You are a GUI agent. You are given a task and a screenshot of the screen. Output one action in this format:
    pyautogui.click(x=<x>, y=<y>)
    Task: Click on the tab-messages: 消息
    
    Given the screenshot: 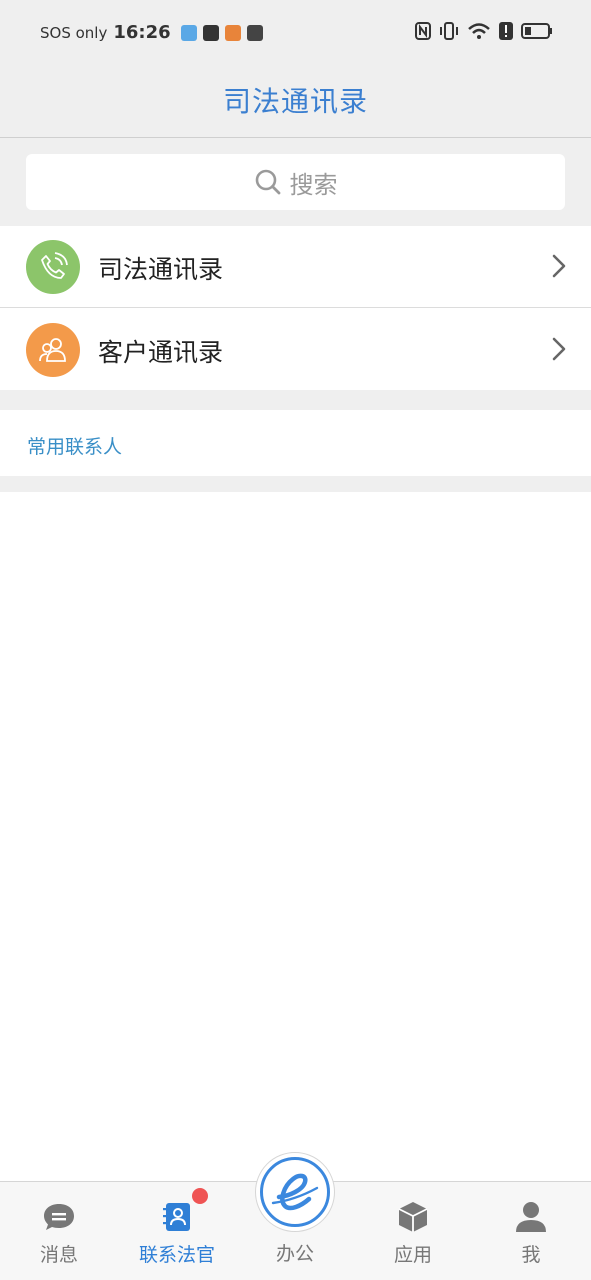 What is the action you would take?
    pyautogui.click(x=59, y=1231)
    